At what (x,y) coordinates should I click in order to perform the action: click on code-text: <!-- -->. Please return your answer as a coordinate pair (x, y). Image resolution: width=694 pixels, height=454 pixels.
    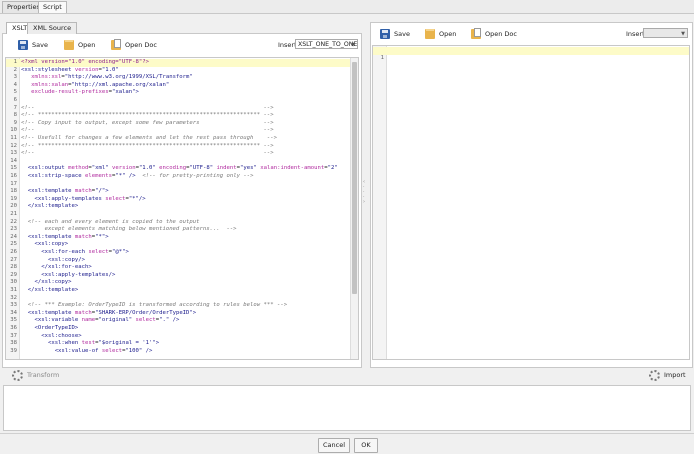
    Looking at the image, I should click on (147, 109).